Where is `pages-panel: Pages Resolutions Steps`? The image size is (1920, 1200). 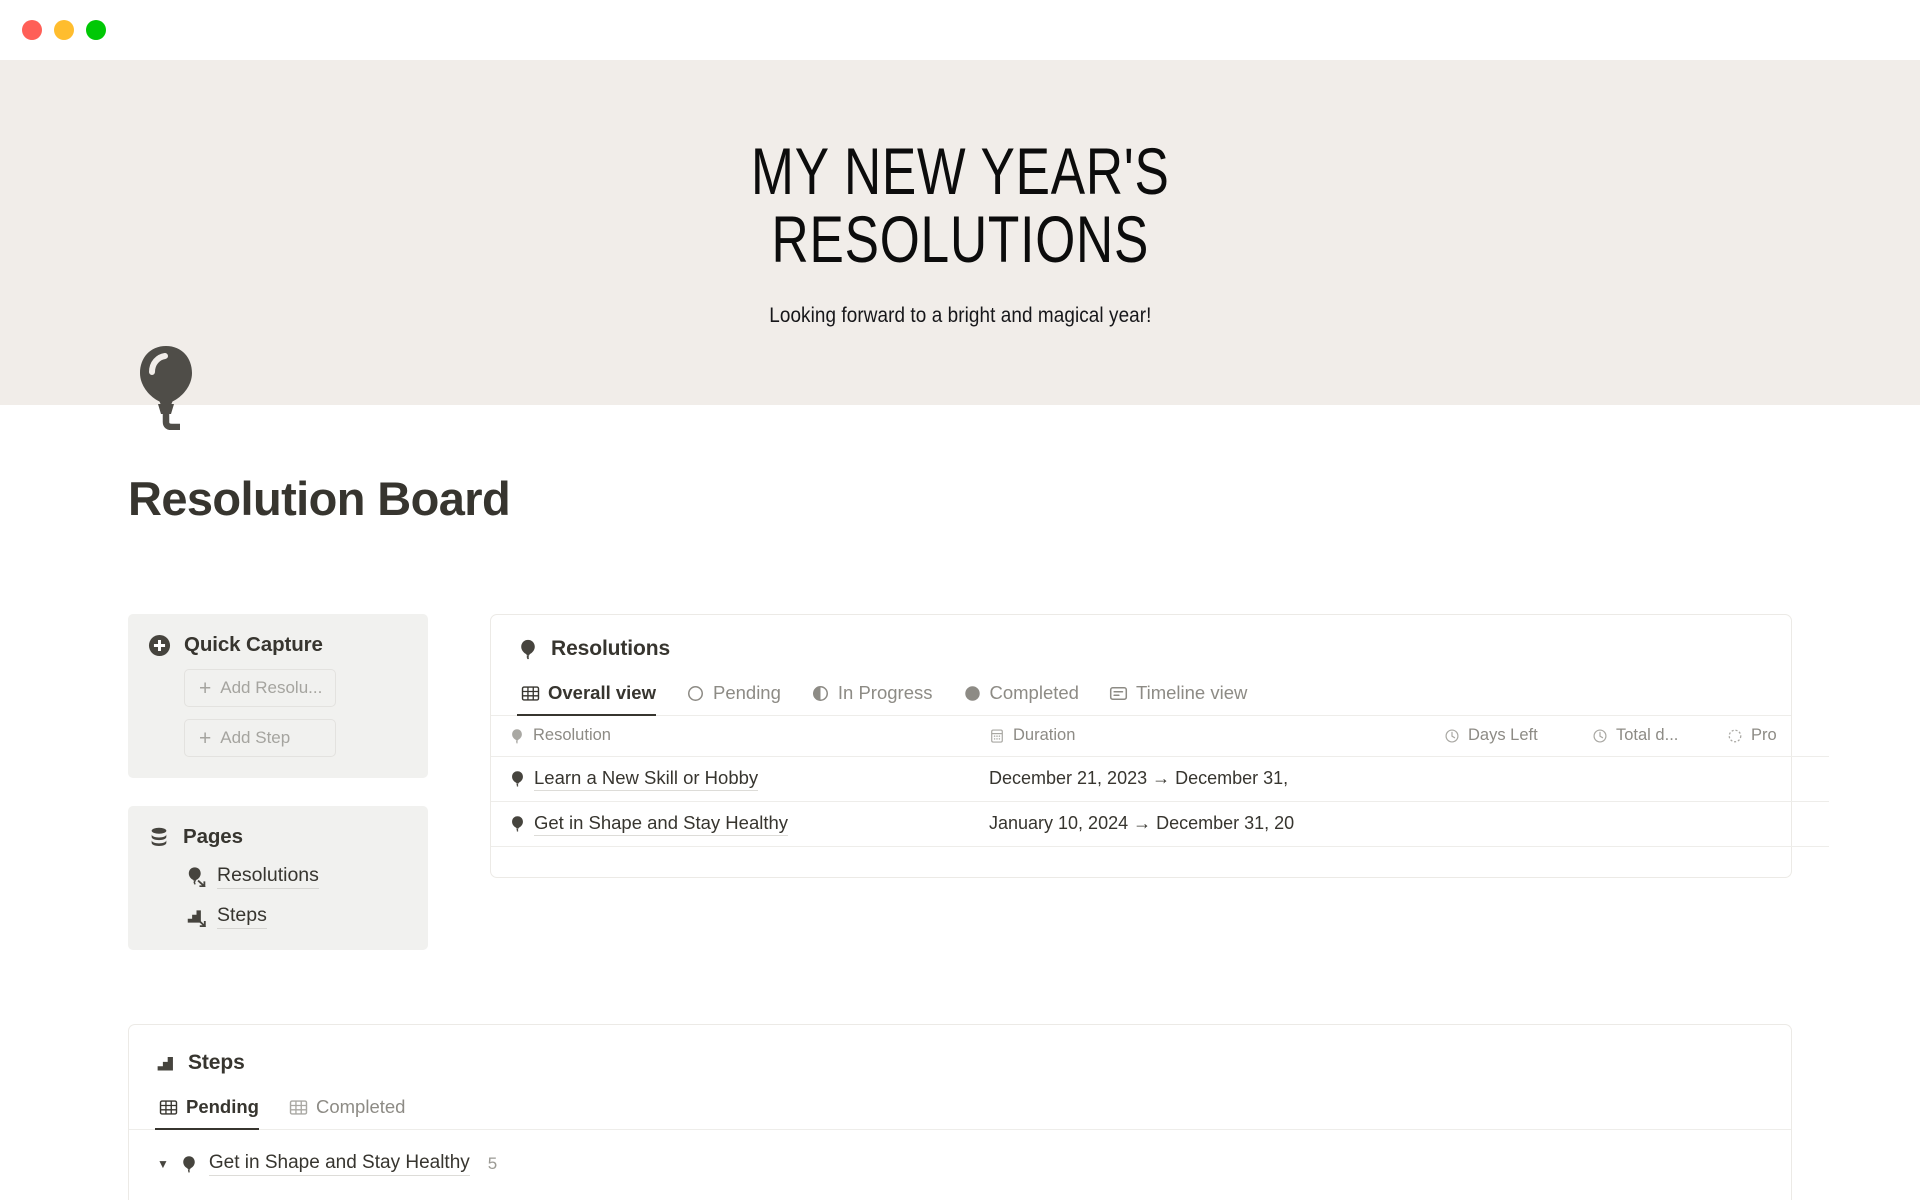 pages-panel: Pages Resolutions Steps is located at coordinates (278, 878).